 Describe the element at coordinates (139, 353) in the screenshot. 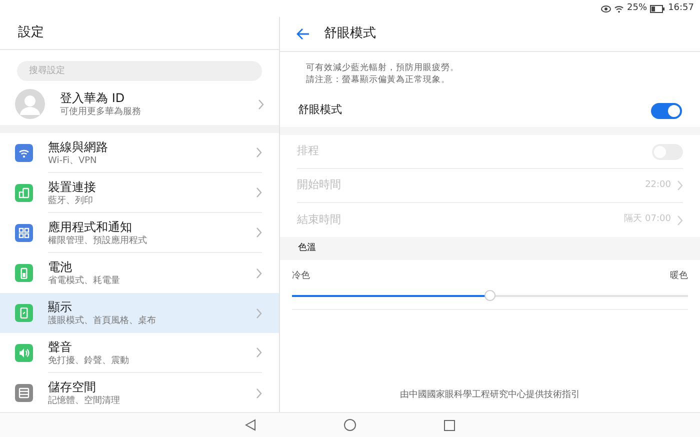

I see `settings-item: 聲音 免打擾、鈴聲、震動` at that location.